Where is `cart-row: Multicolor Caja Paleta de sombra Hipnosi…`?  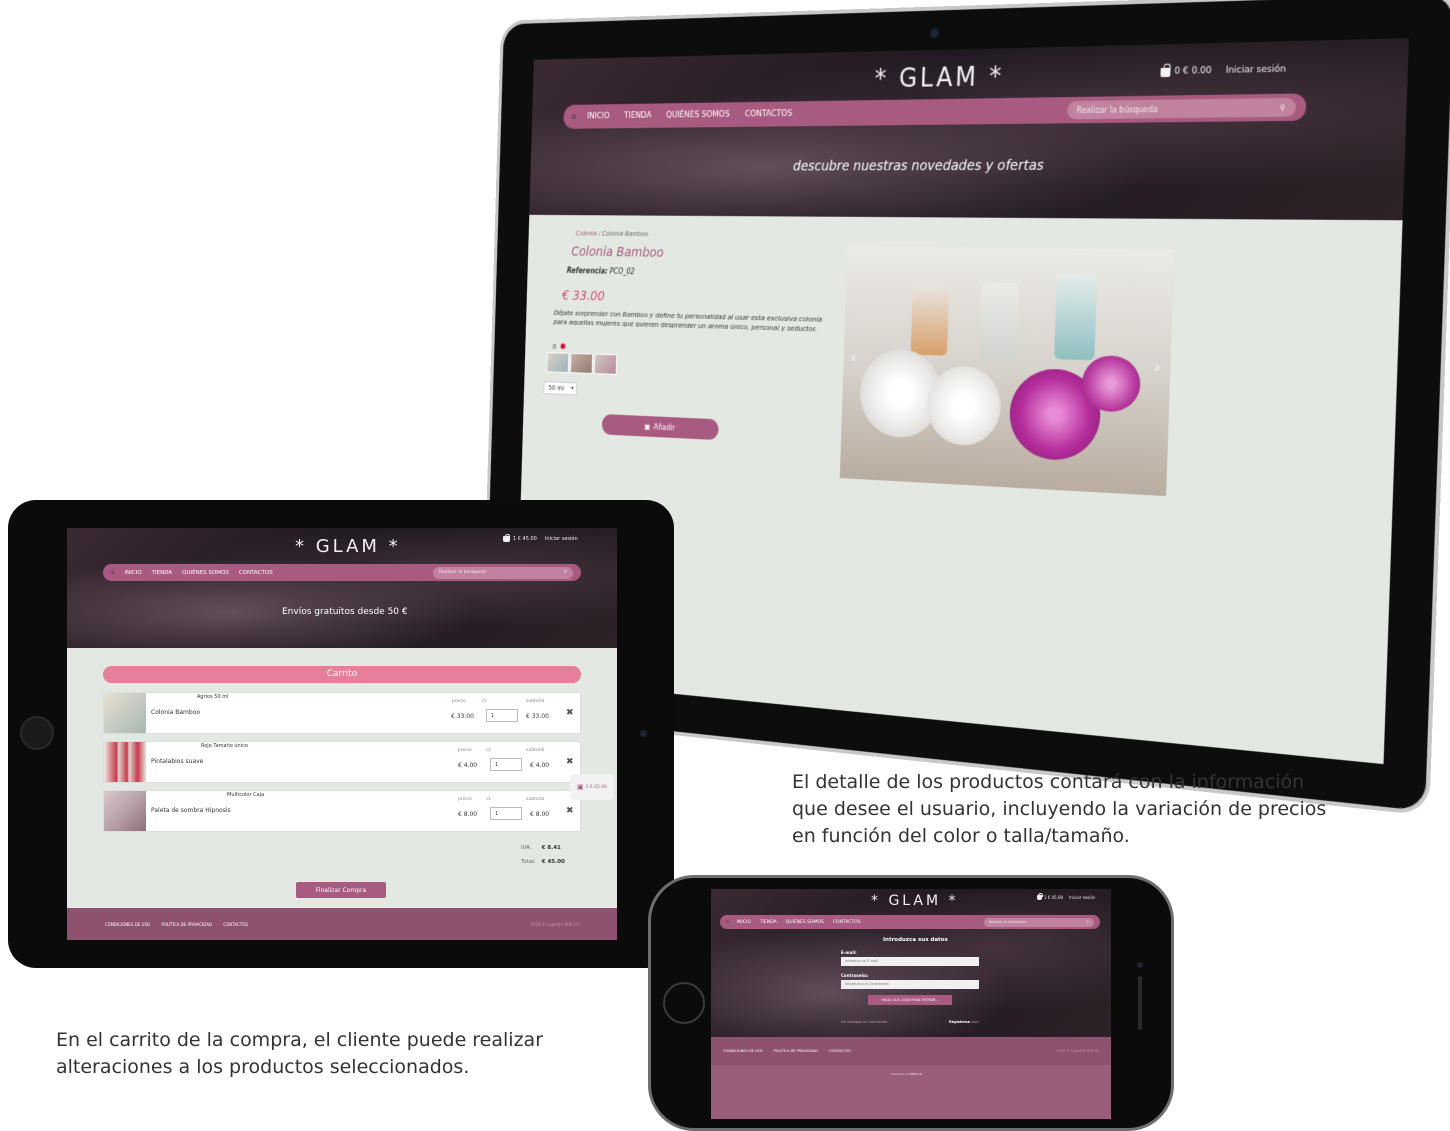 cart-row: Multicolor Caja Paleta de sombra Hipnosi… is located at coordinates (342, 811).